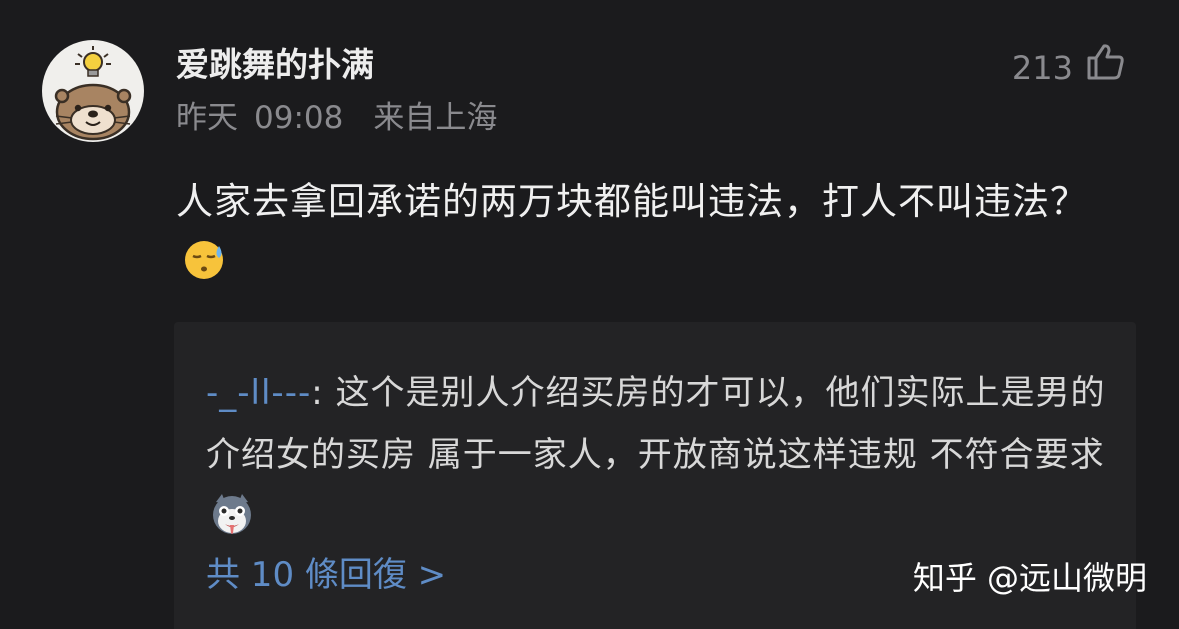 This screenshot has height=629, width=1179. I want to click on thumbs-up-icon, so click(1105, 68).